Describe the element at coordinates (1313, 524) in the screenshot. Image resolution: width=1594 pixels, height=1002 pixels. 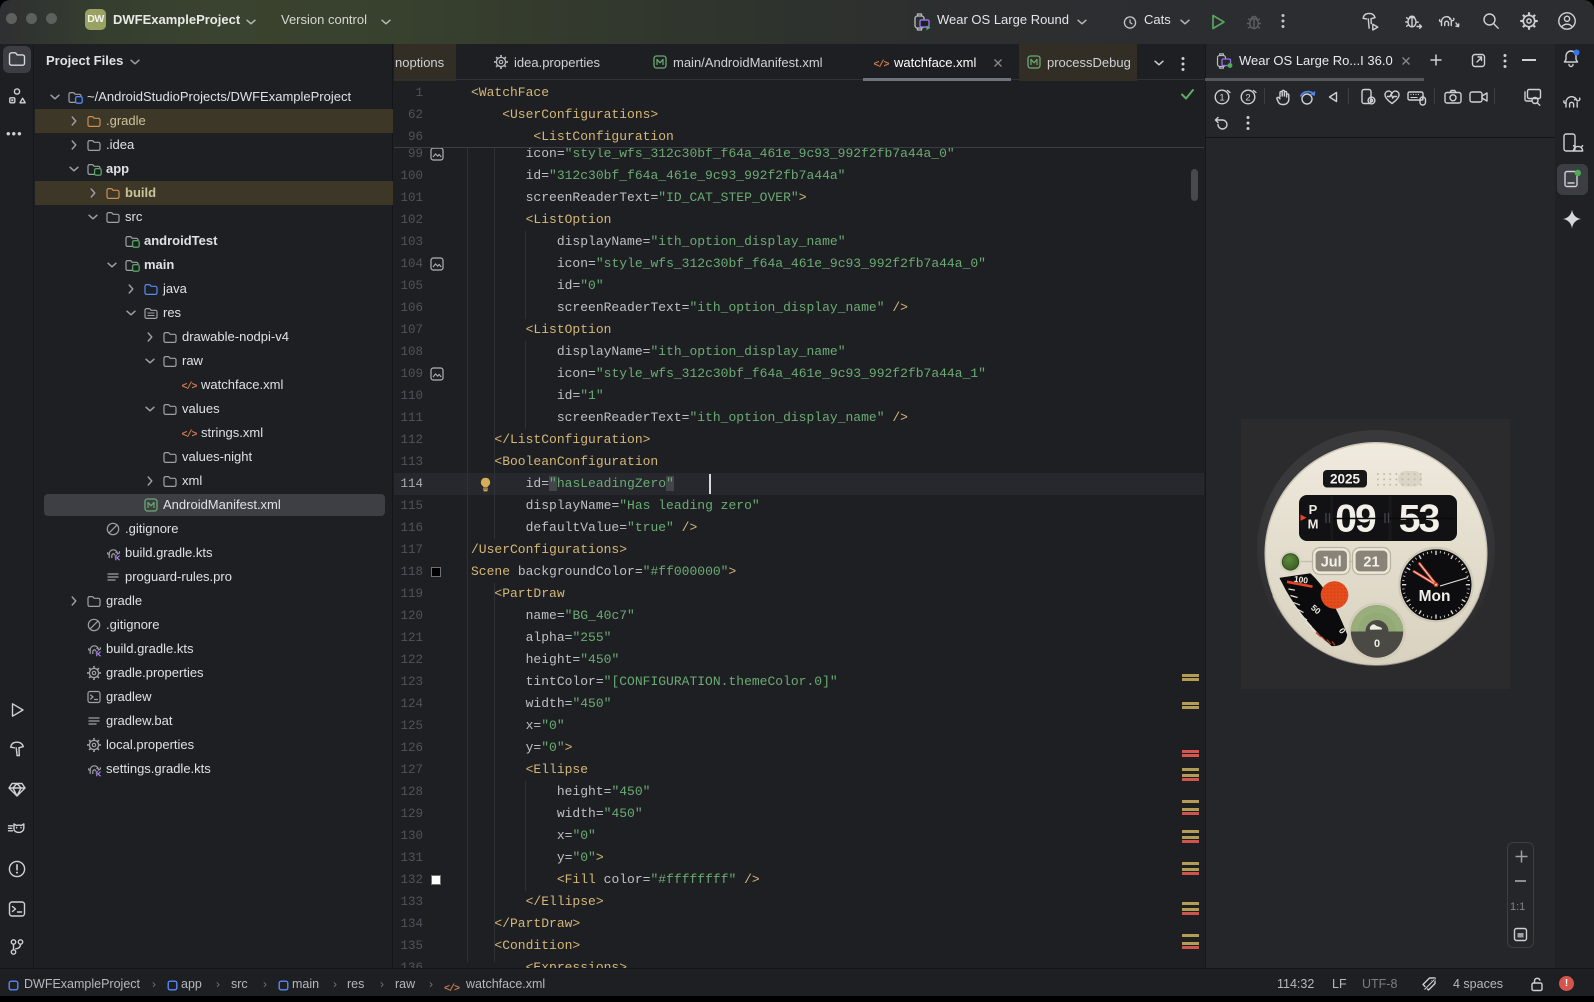
I see `svg-text: M` at that location.